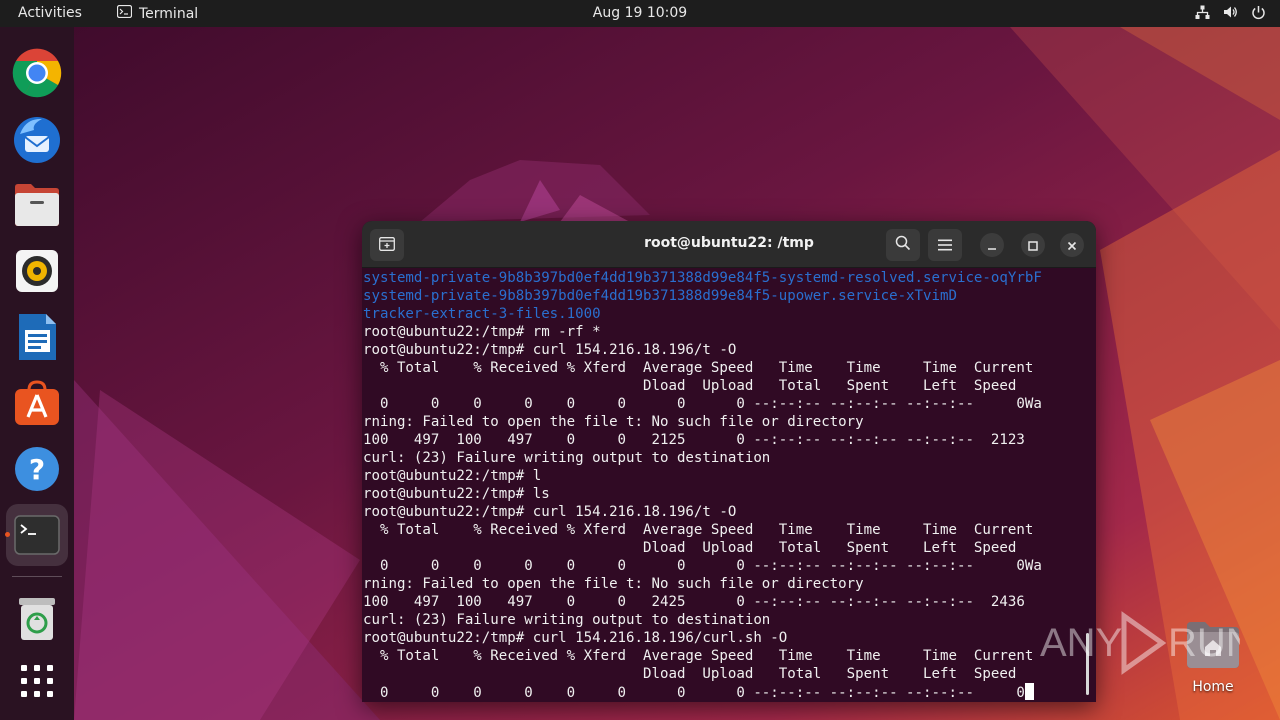 This screenshot has height=720, width=1280. What do you see at coordinates (482, 332) in the screenshot?
I see `terminal-line-text: root@ubuntu22:/tmp# rm -rf *` at bounding box center [482, 332].